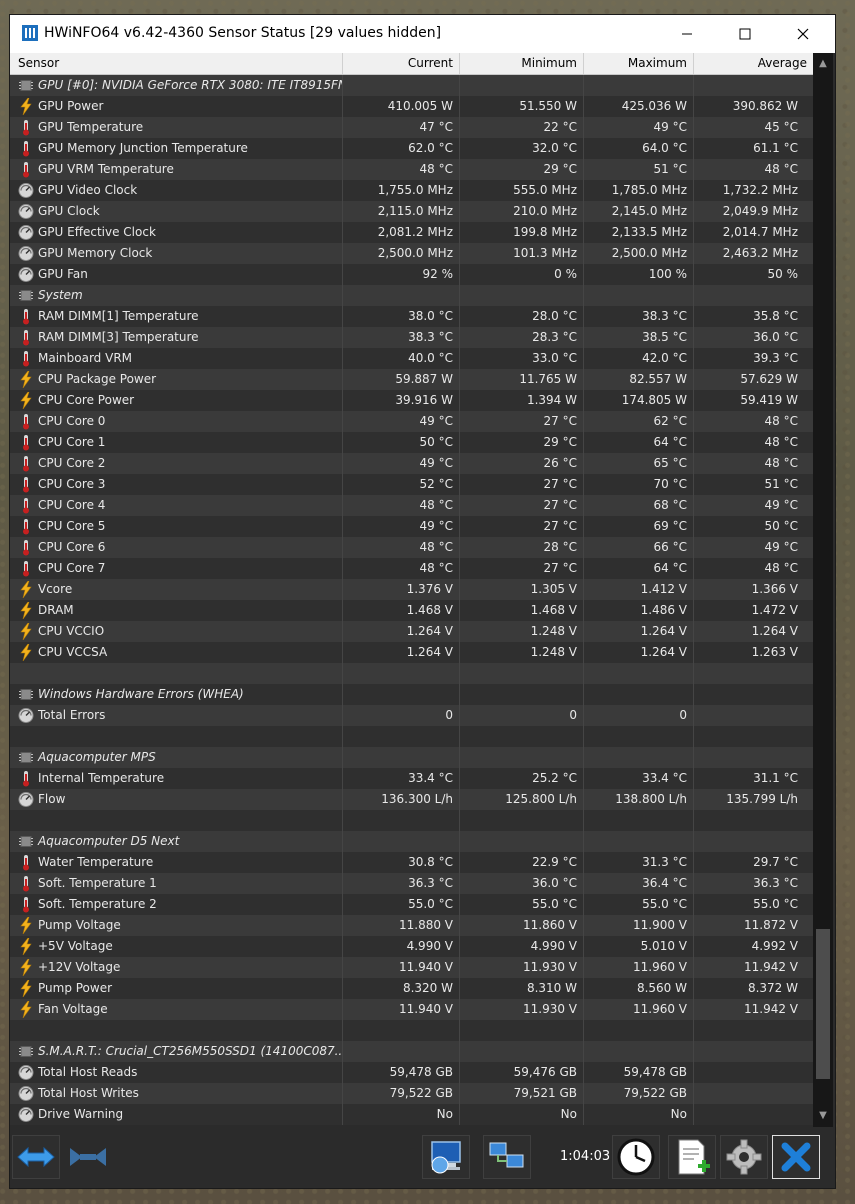 The image size is (855, 1204). Describe the element at coordinates (36, 1157) in the screenshot. I see `expand-columns-button` at that location.